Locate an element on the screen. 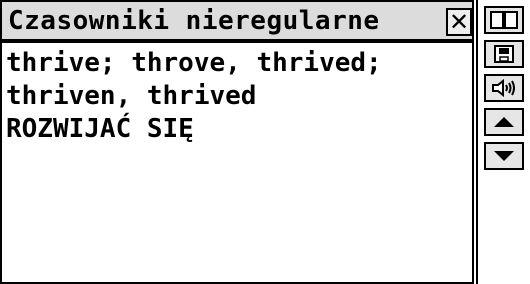 This screenshot has height=284, width=530. save-button is located at coordinates (504, 54).